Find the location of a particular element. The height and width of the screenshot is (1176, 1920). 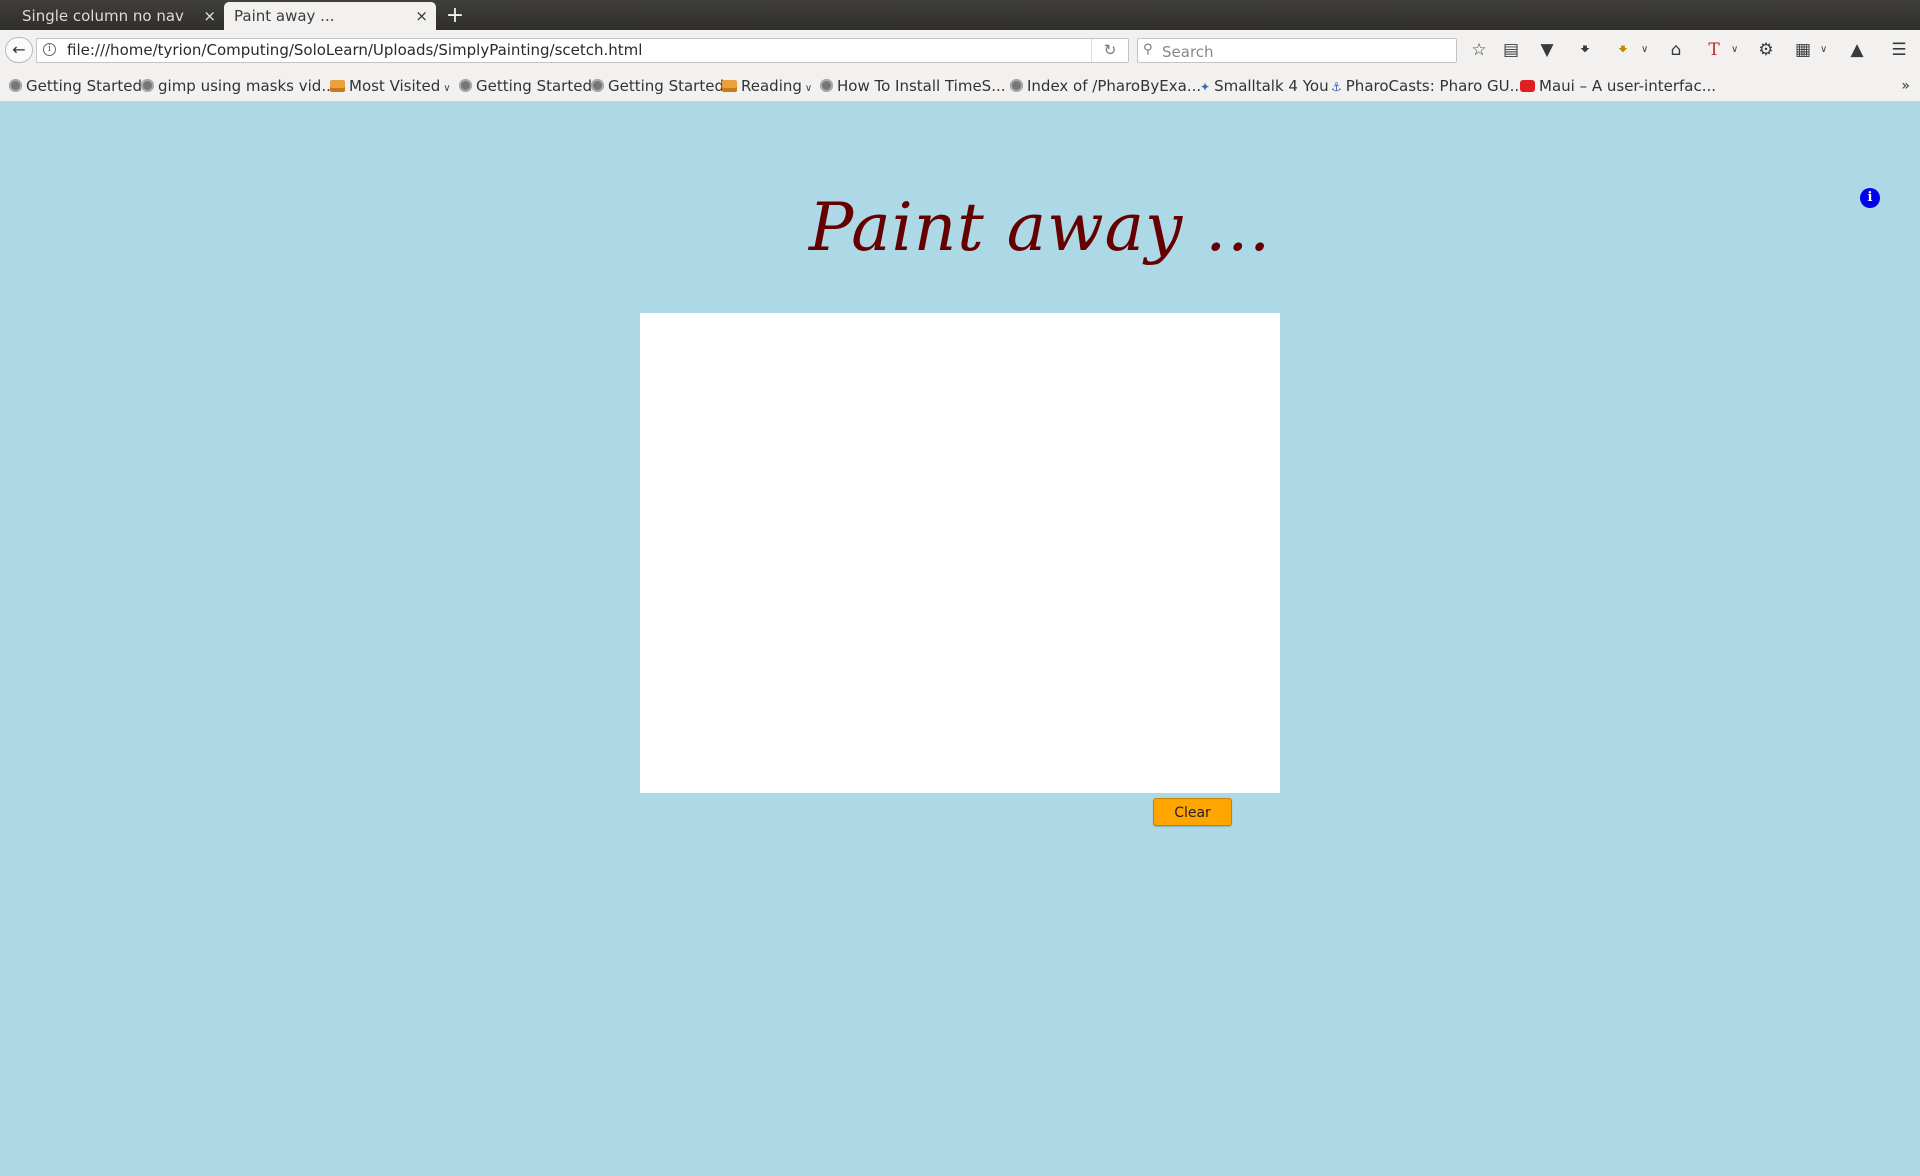

text-tool-icon: T is located at coordinates (1714, 50).